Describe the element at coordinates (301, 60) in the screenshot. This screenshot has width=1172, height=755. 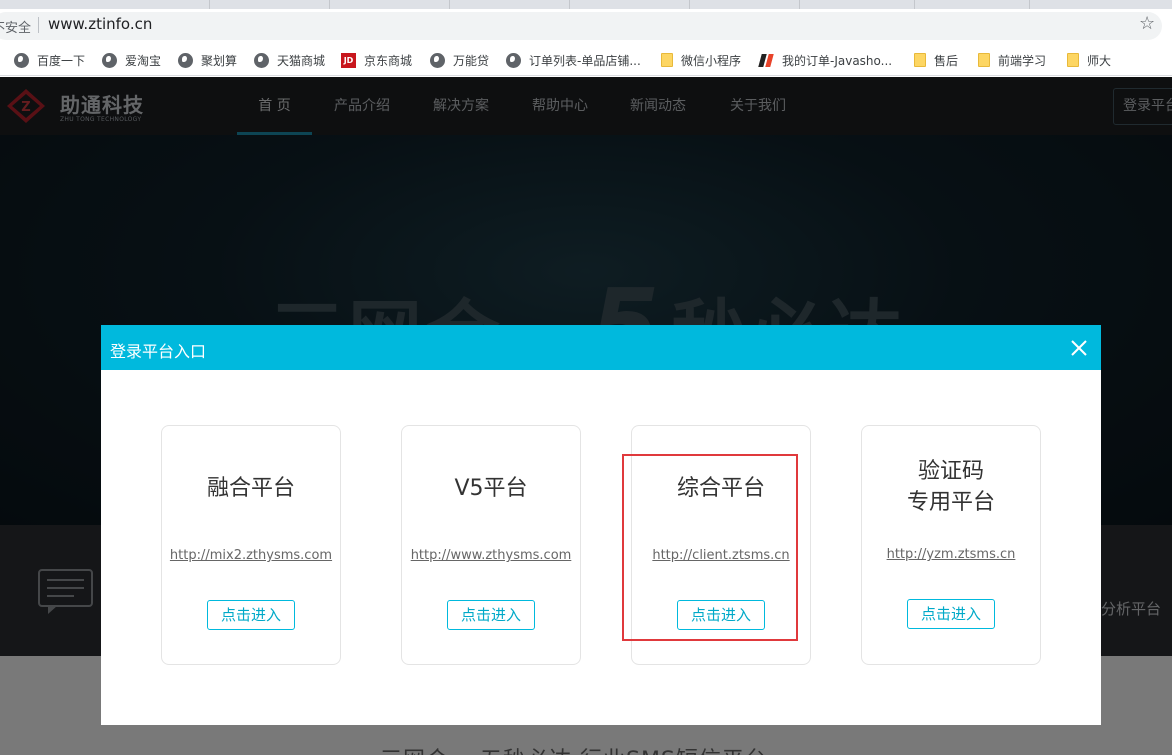
I see `bookmark-label: 天猫商城` at that location.